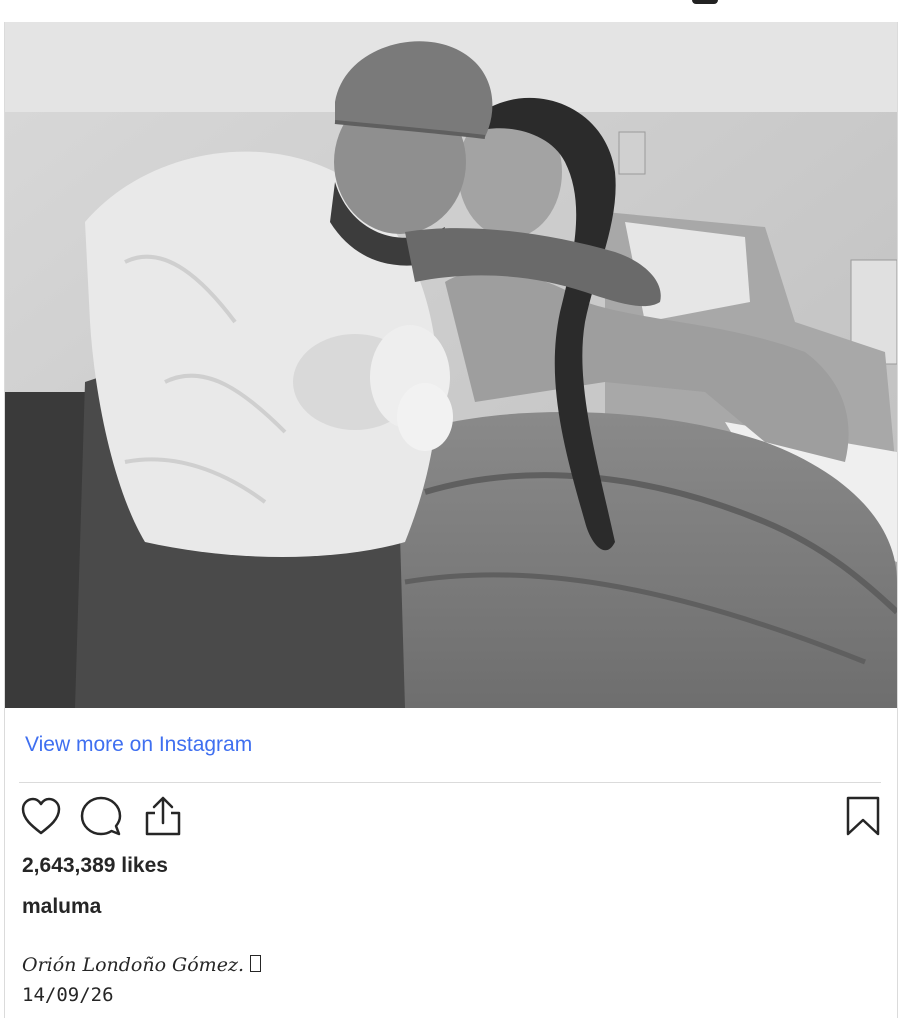 The image size is (900, 1018). I want to click on likes-count: 2,643,389 likes, so click(95, 866).